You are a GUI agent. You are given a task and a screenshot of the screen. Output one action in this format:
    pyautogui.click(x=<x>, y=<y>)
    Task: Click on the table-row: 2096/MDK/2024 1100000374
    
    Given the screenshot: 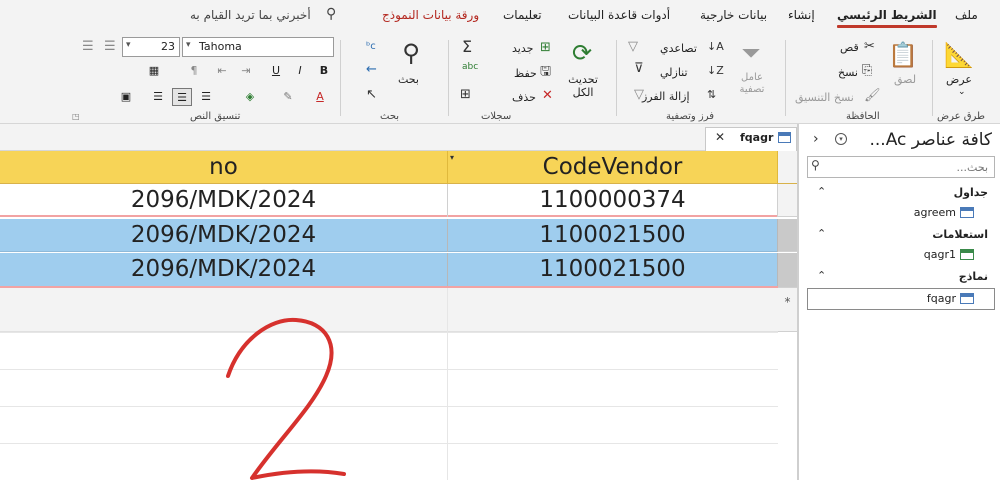 What is the action you would take?
    pyautogui.click(x=389, y=200)
    